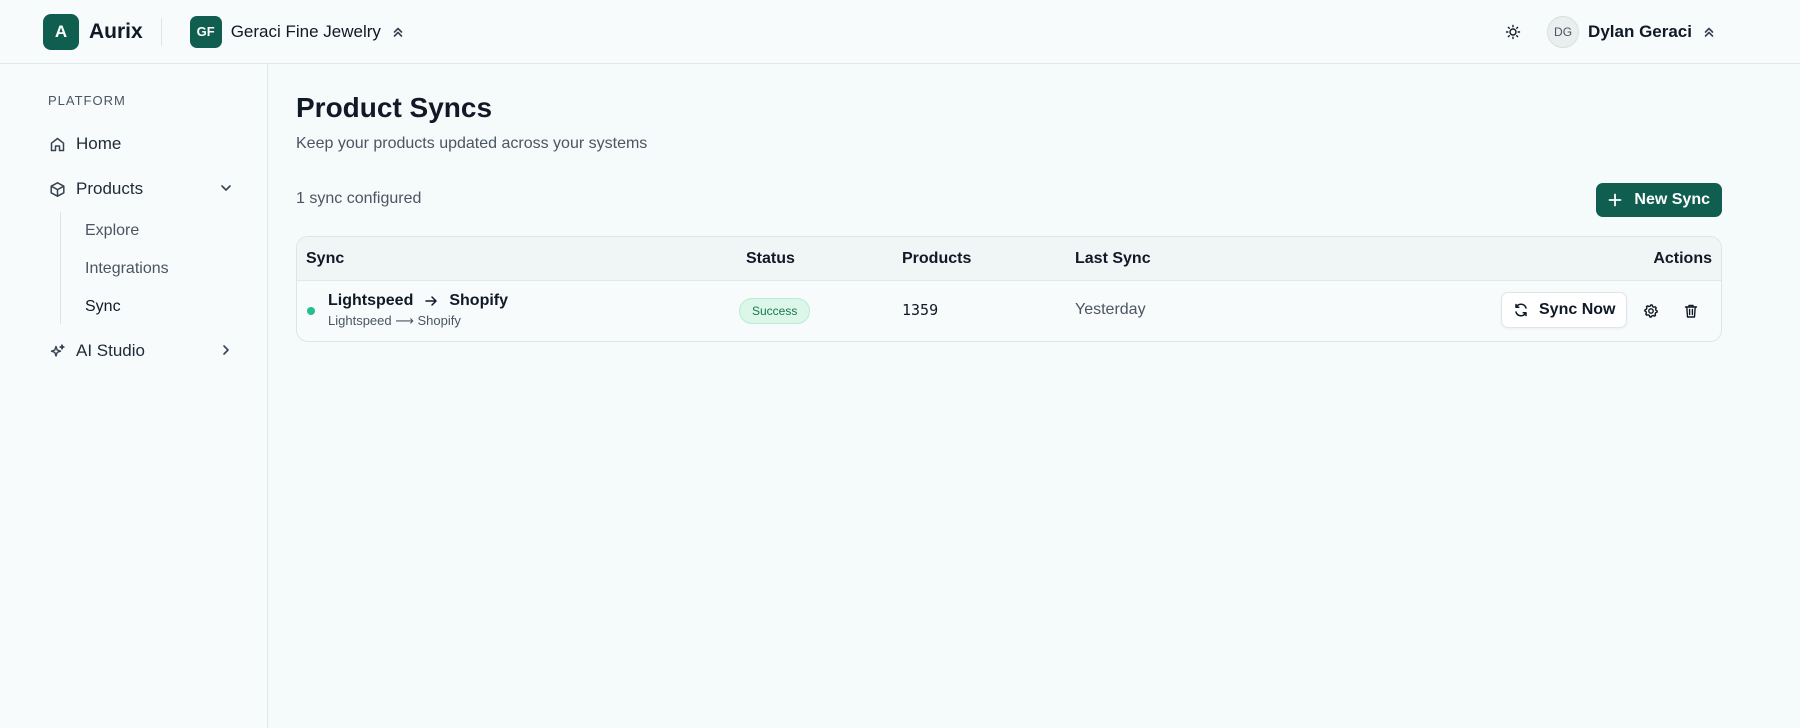 This screenshot has width=1800, height=728. What do you see at coordinates (116, 31) in the screenshot?
I see `app-name: Aurix` at bounding box center [116, 31].